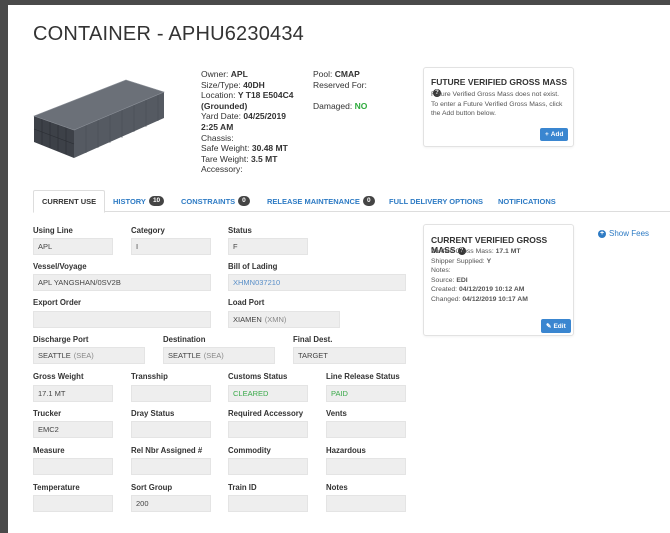  Describe the element at coordinates (335, 2) in the screenshot. I see `window-frame-top` at that location.